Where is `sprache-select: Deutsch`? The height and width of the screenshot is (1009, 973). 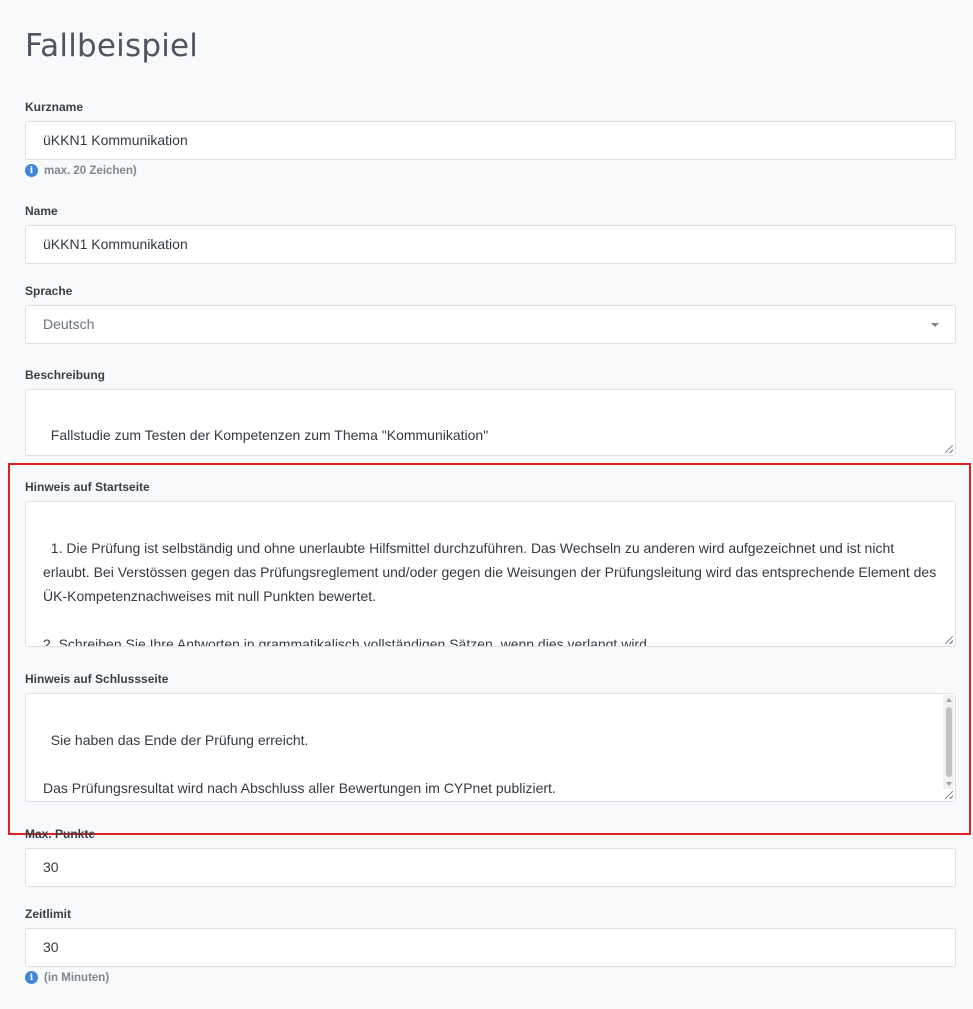
sprache-select: Deutsch is located at coordinates (490, 324).